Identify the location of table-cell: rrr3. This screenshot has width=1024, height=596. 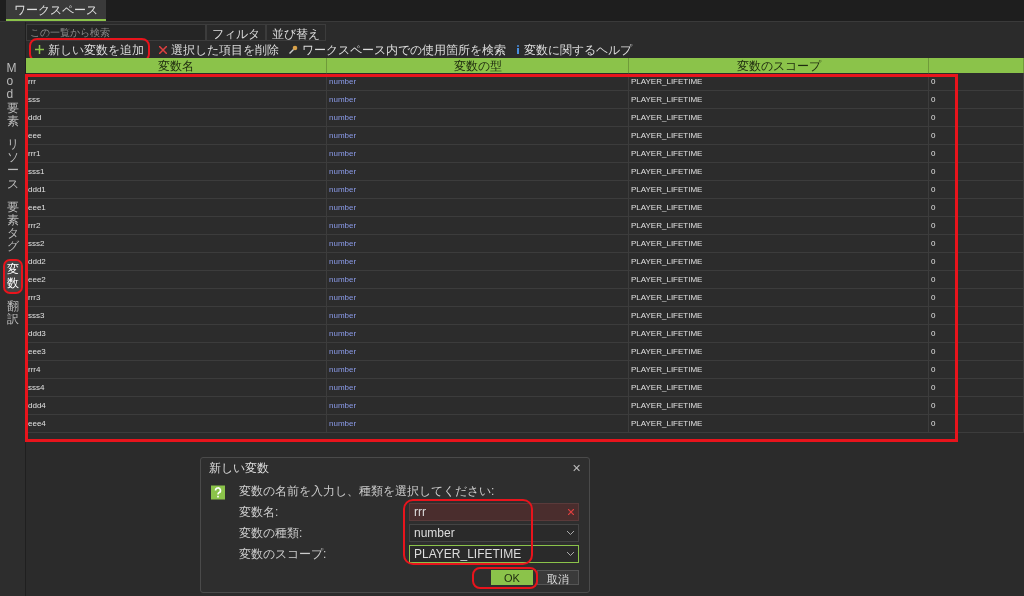
(176, 297).